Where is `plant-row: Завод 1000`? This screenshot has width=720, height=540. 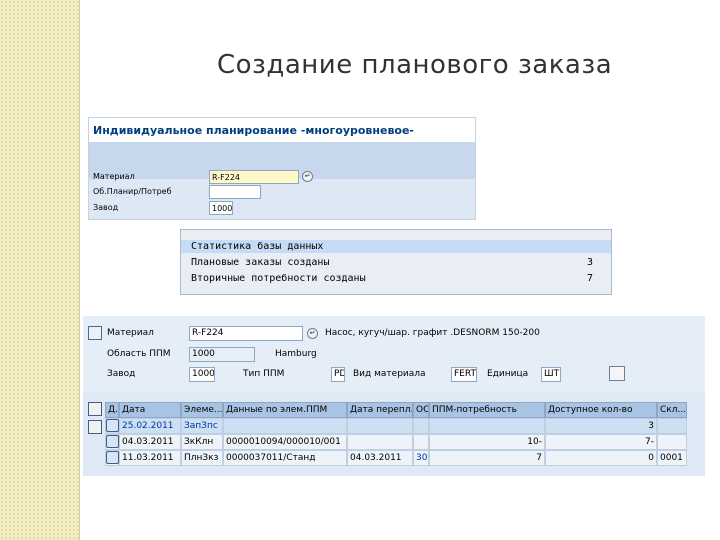
plant-row: Завод 1000 is located at coordinates (282, 208).